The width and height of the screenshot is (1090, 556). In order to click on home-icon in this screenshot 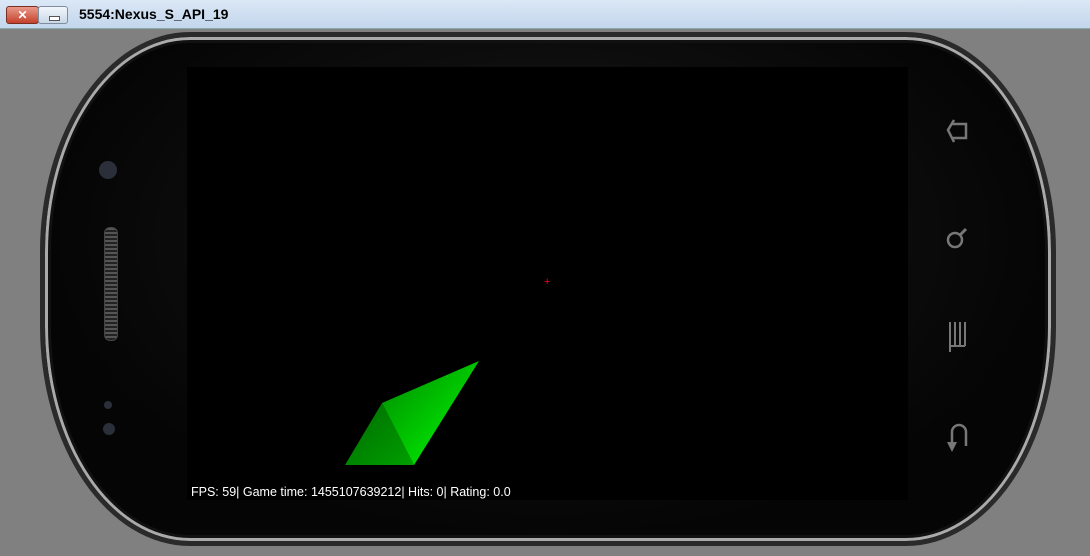, I will do `click(957, 133)`.